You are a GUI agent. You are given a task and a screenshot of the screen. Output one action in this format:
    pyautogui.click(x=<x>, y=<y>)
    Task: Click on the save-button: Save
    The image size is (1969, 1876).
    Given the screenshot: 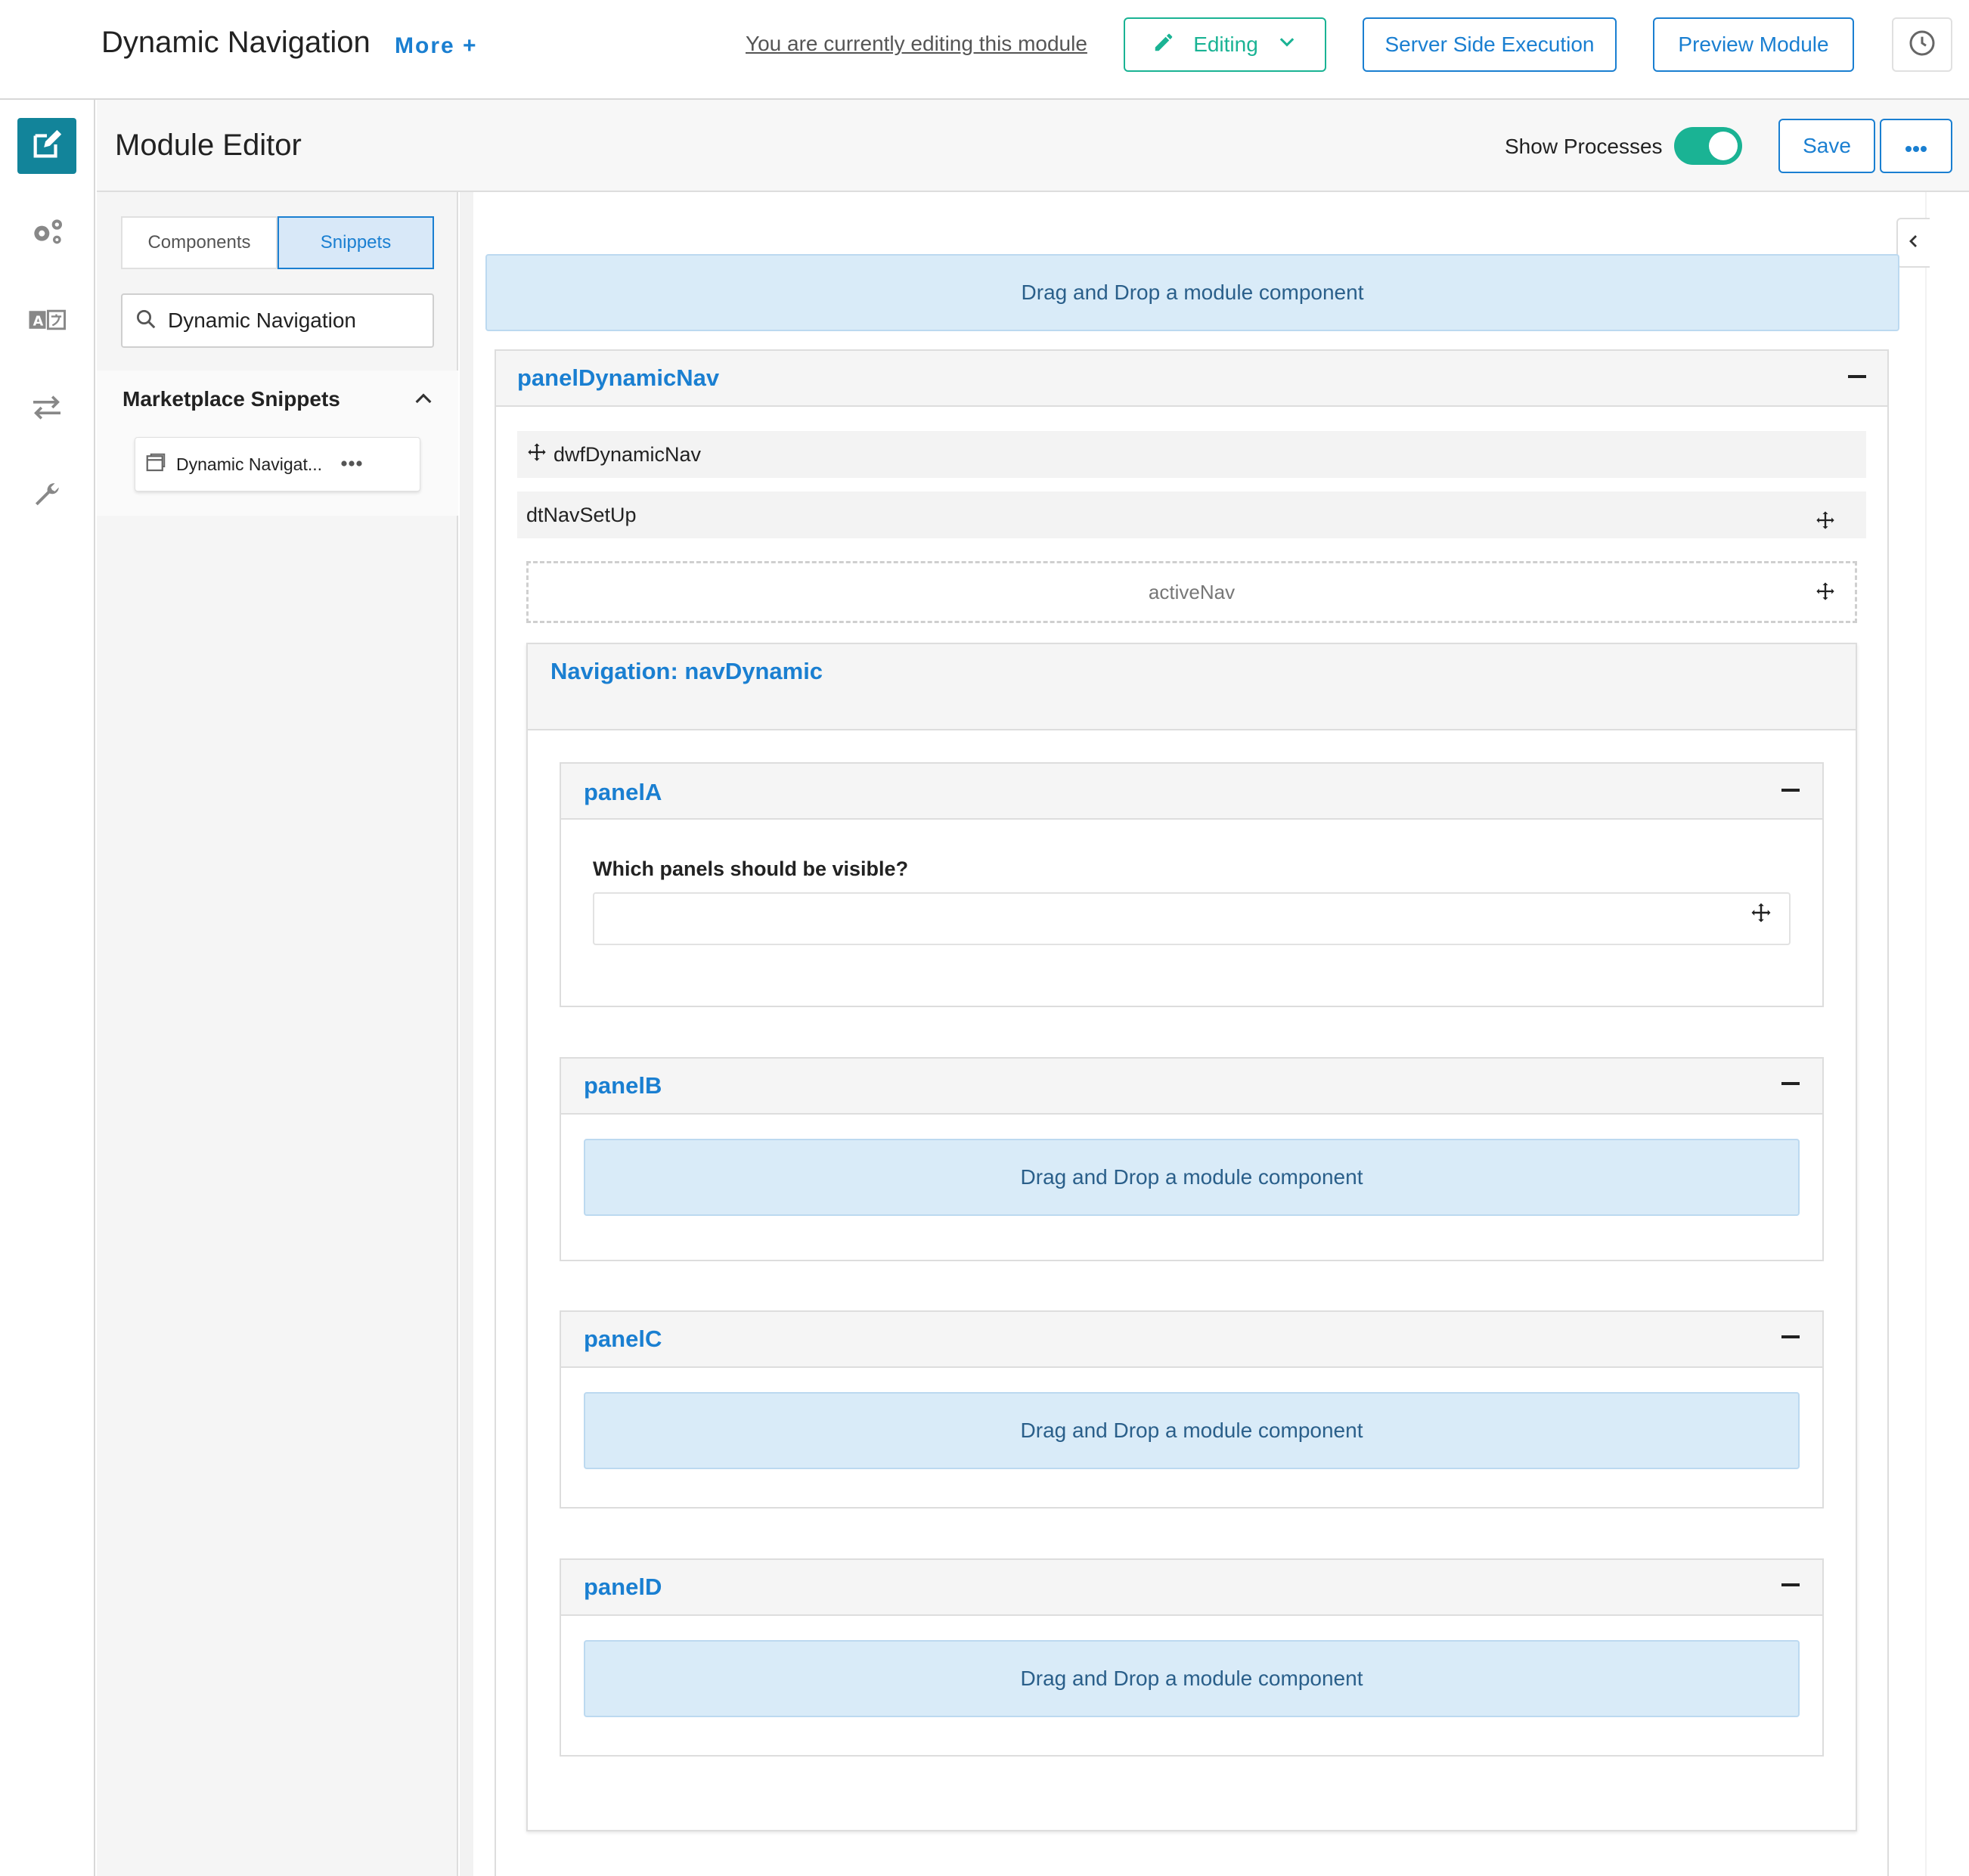 What is the action you would take?
    pyautogui.click(x=1826, y=146)
    